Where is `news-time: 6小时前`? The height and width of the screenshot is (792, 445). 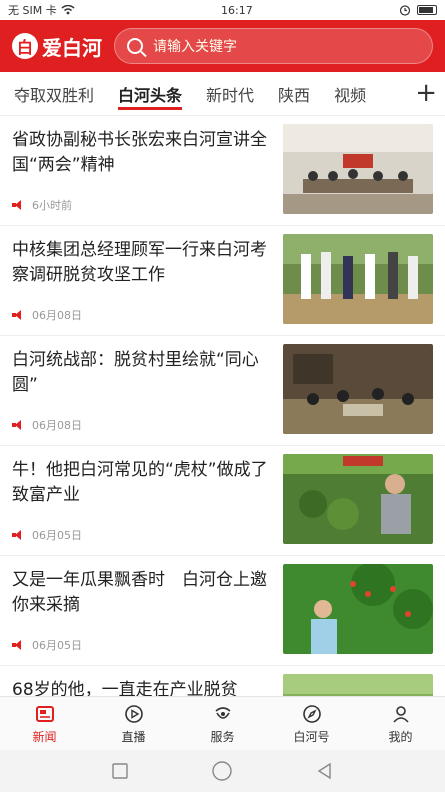
news-time: 6小时前 is located at coordinates (52, 205).